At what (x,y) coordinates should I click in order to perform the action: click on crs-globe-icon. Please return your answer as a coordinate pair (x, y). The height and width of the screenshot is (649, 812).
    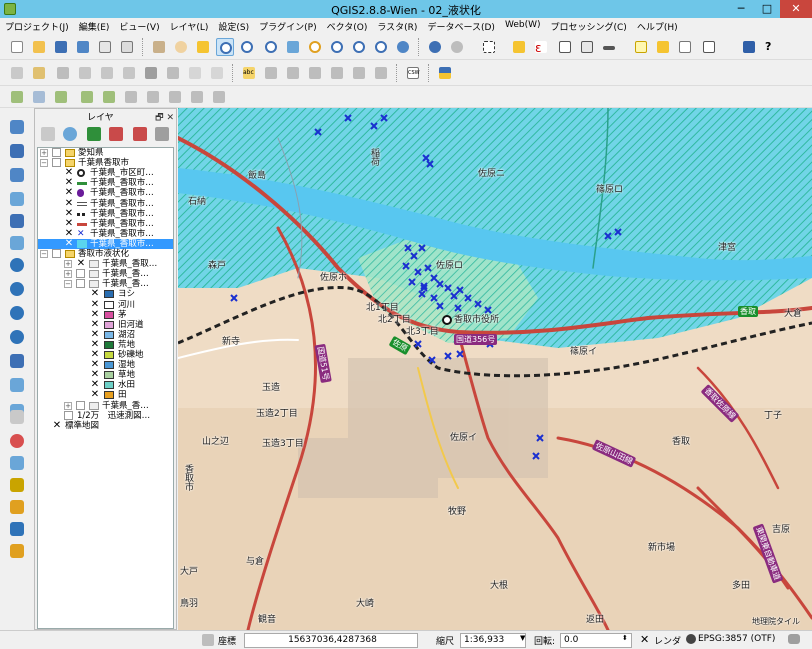
    Looking at the image, I should click on (691, 639).